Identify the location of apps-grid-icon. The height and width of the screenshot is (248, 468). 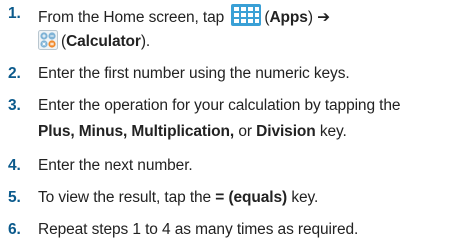
(246, 15).